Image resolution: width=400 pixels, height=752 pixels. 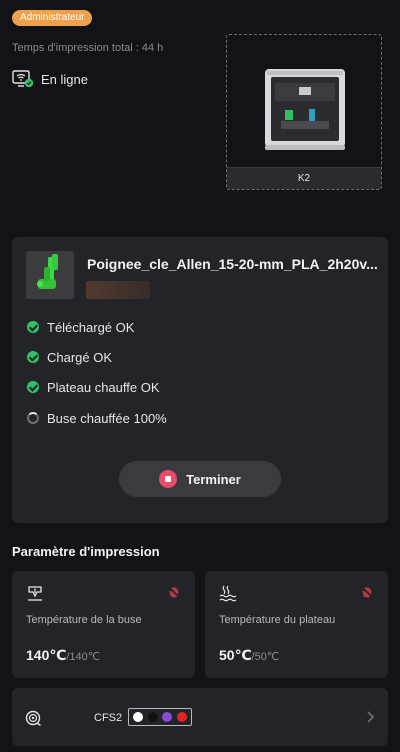 I want to click on stop-icon, so click(x=168, y=479).